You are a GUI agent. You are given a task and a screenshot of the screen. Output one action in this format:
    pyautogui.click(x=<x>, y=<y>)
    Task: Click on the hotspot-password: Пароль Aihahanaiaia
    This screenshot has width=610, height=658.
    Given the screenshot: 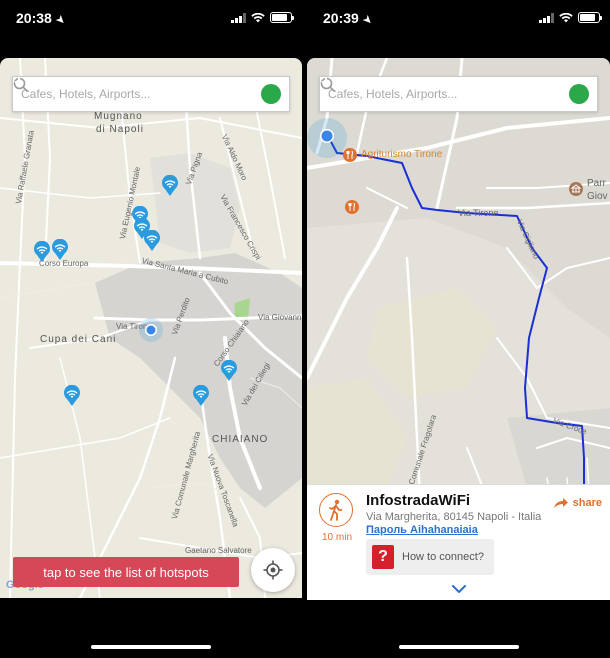 What is the action you would take?
    pyautogui.click(x=422, y=530)
    